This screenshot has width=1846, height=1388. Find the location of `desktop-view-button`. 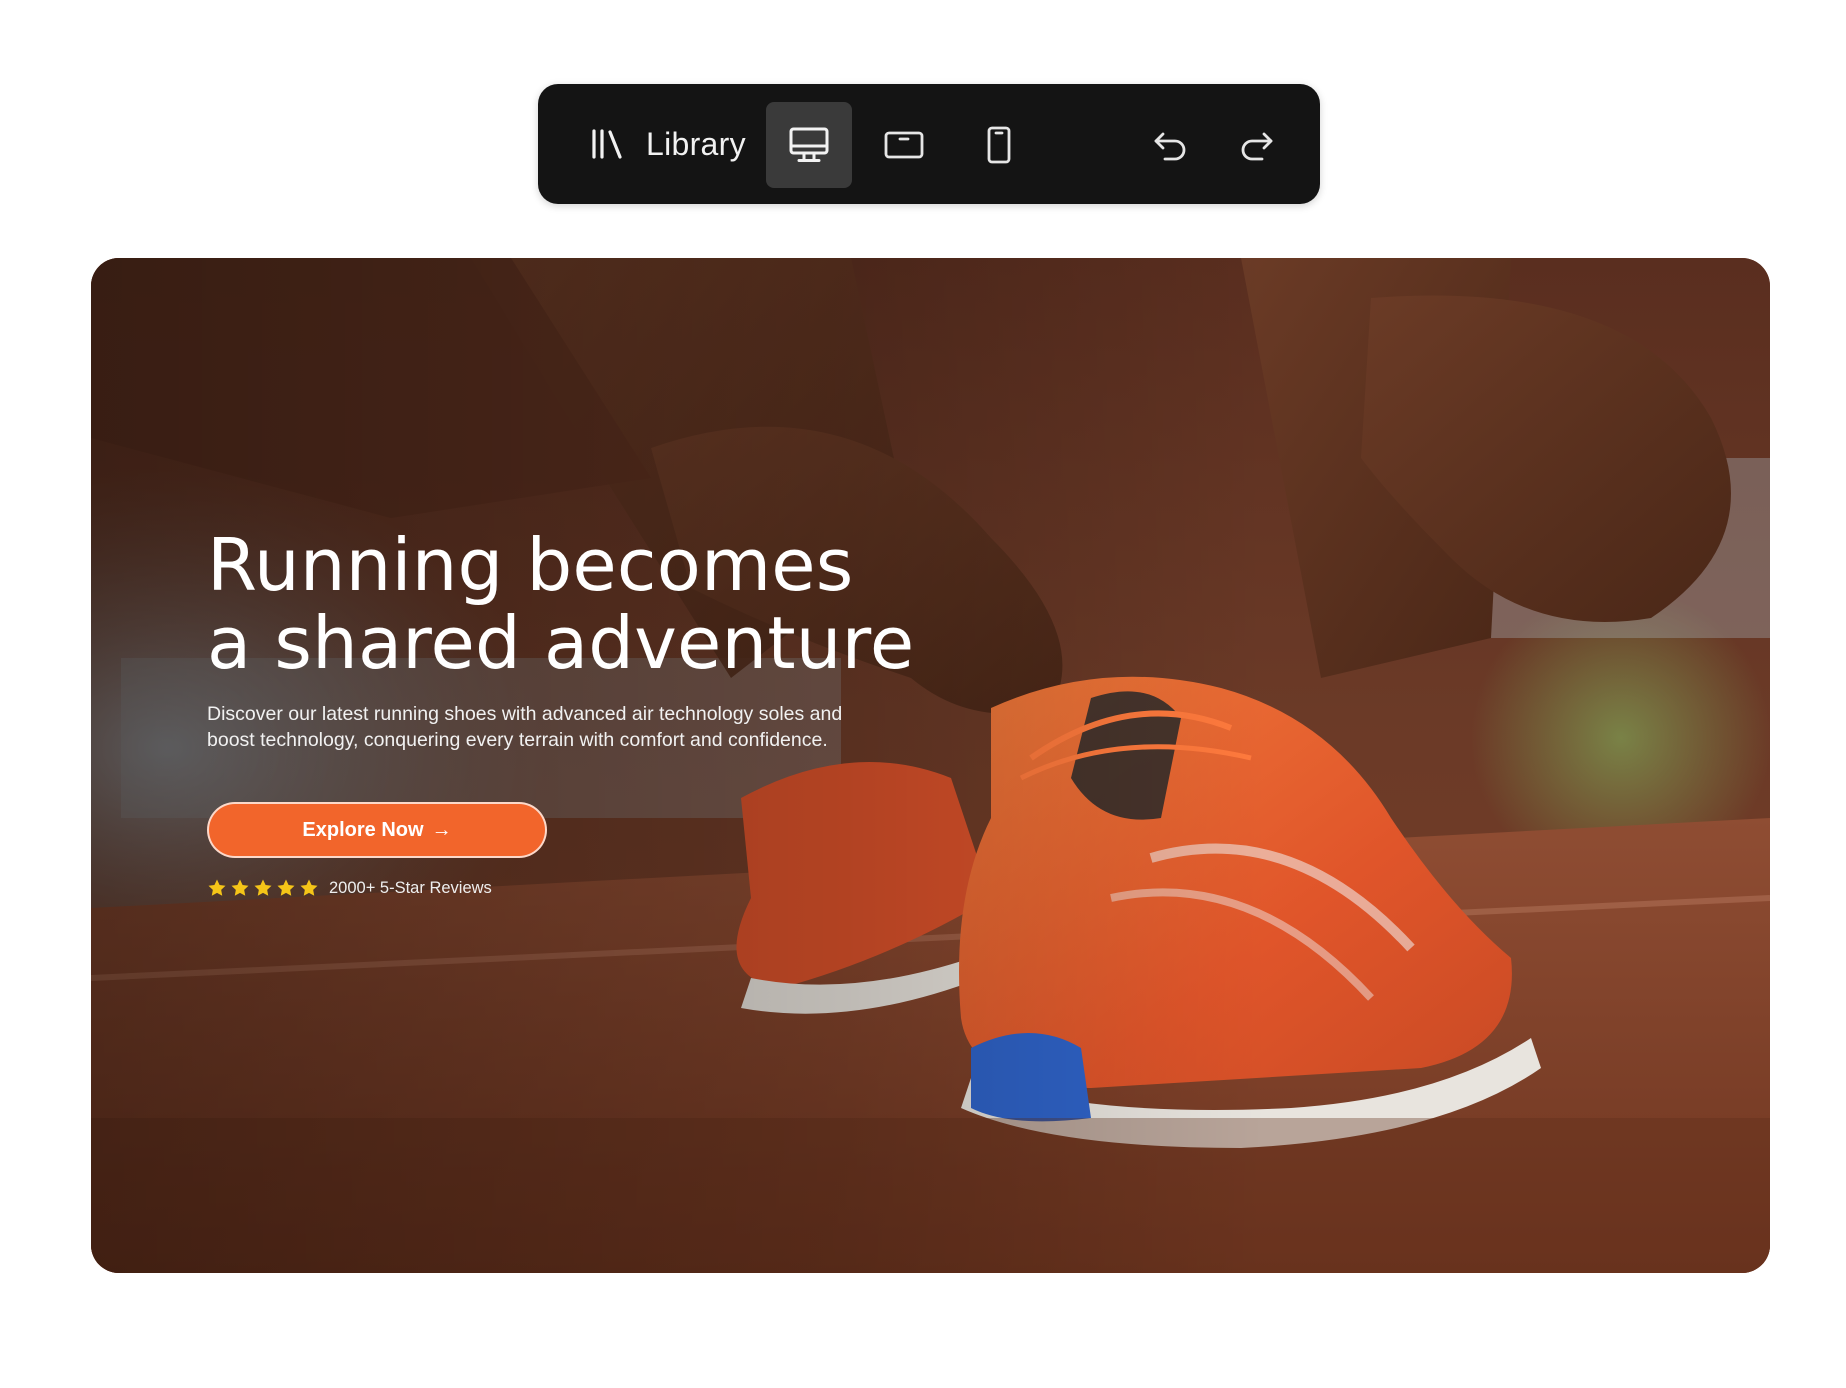

desktop-view-button is located at coordinates (809, 145).